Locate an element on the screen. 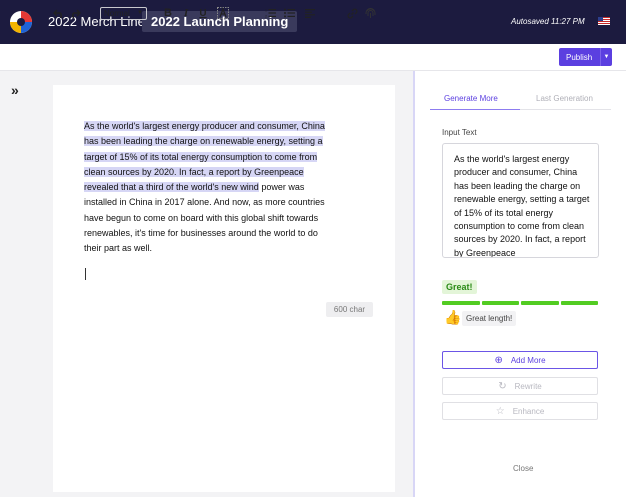 Image resolution: width=626 pixels, height=497 pixels. close-button: Close is located at coordinates (523, 468).